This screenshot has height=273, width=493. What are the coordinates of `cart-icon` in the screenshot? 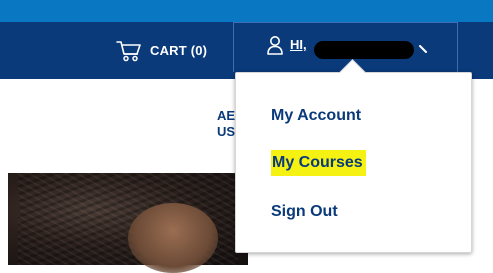 It's located at (129, 51).